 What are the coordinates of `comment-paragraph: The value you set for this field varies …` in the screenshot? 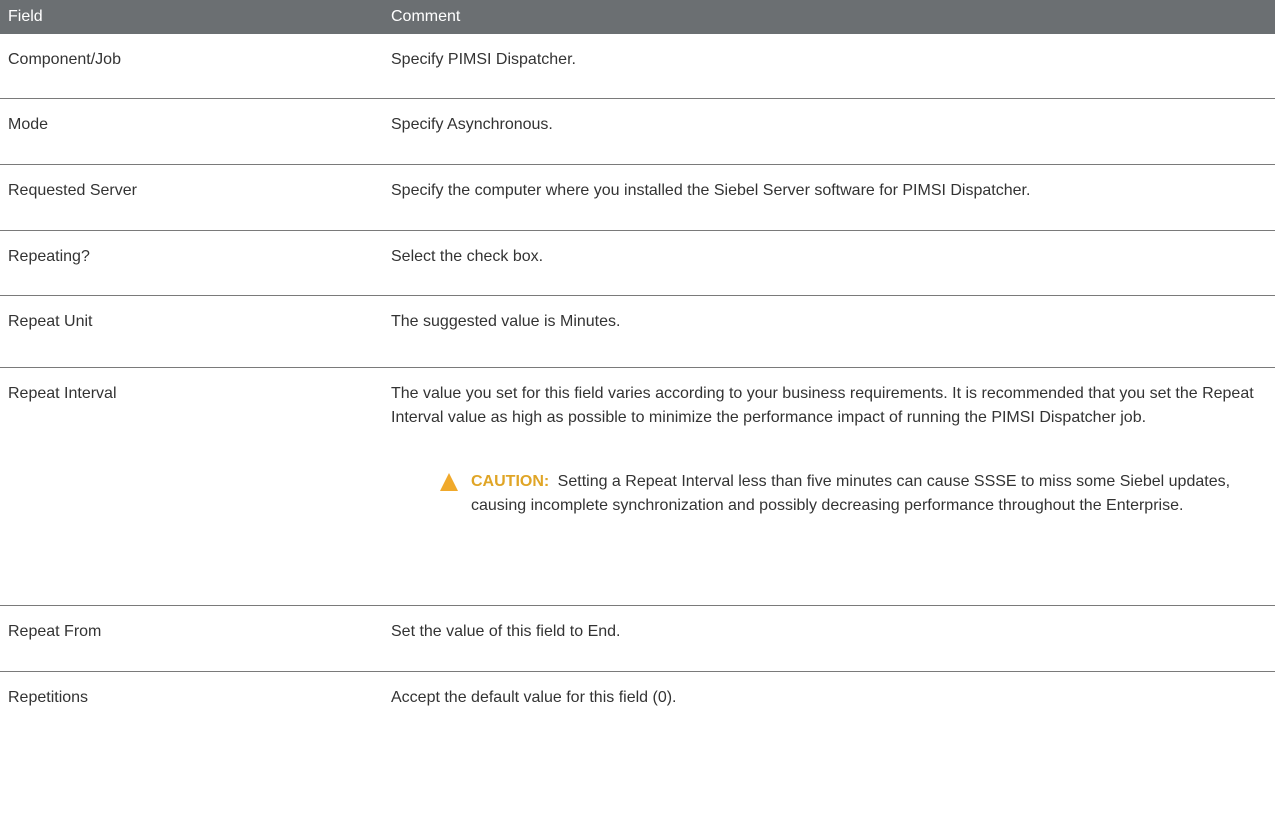 It's located at (822, 405).